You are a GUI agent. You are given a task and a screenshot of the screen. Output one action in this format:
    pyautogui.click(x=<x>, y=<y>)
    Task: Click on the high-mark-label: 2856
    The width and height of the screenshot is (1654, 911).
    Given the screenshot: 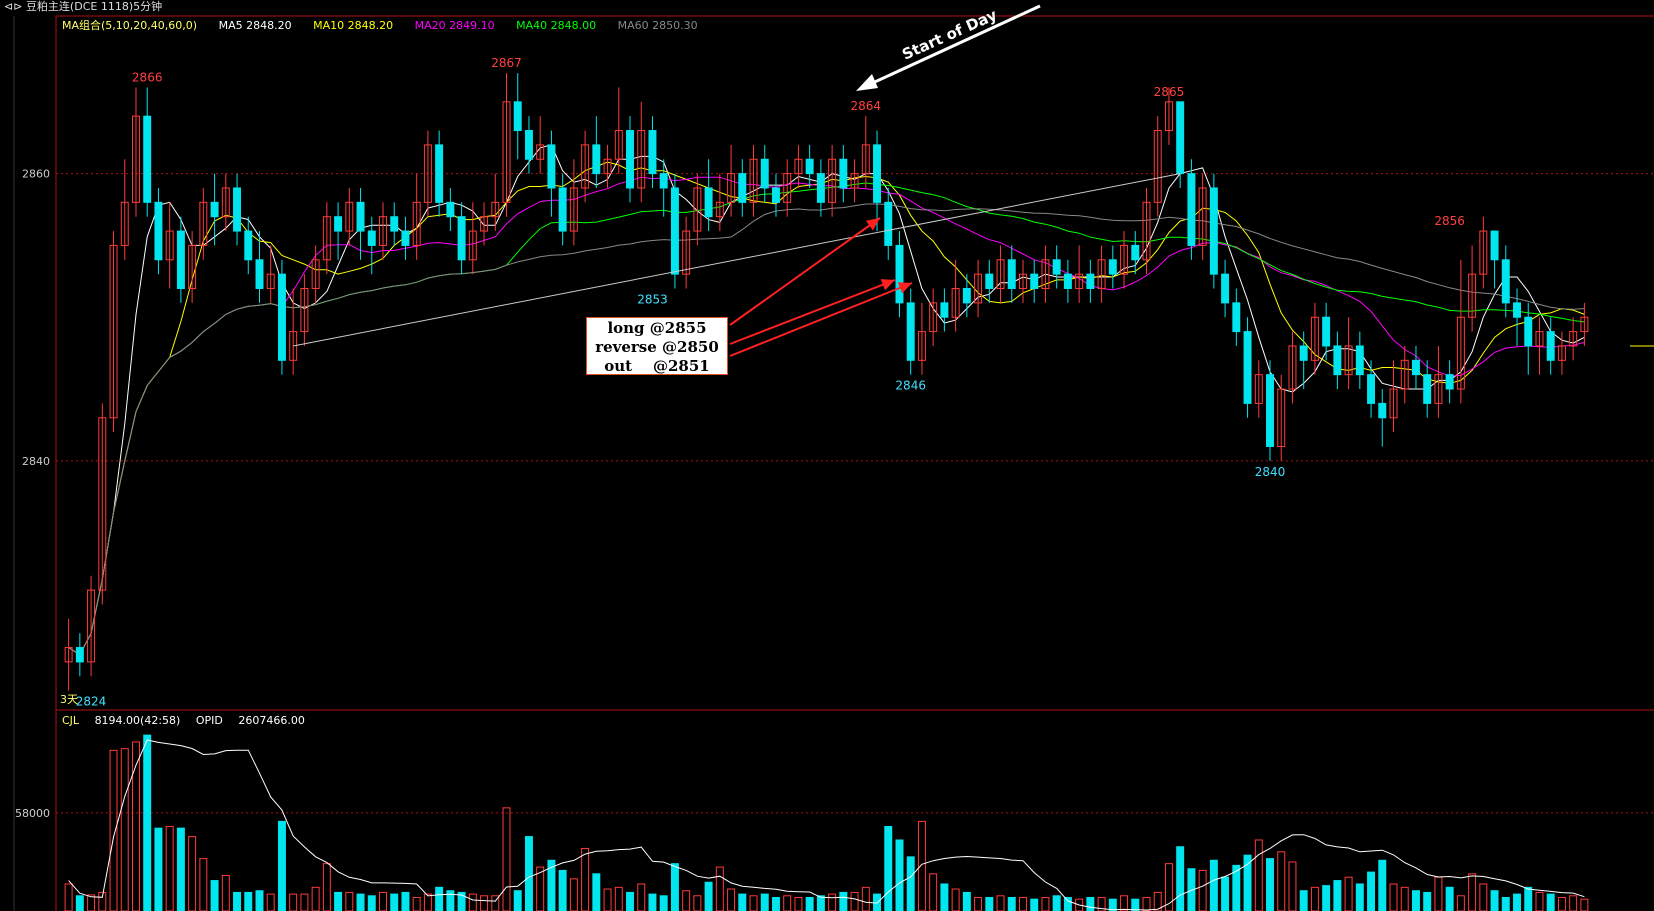 What is the action you would take?
    pyautogui.click(x=1449, y=221)
    